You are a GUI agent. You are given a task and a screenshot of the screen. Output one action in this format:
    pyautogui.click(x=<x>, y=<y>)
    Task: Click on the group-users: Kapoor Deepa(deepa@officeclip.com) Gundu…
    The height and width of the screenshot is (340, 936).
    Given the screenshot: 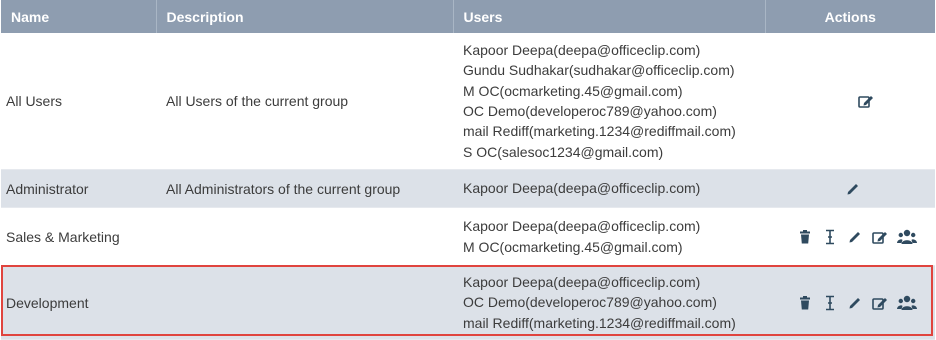 What is the action you would take?
    pyautogui.click(x=609, y=101)
    